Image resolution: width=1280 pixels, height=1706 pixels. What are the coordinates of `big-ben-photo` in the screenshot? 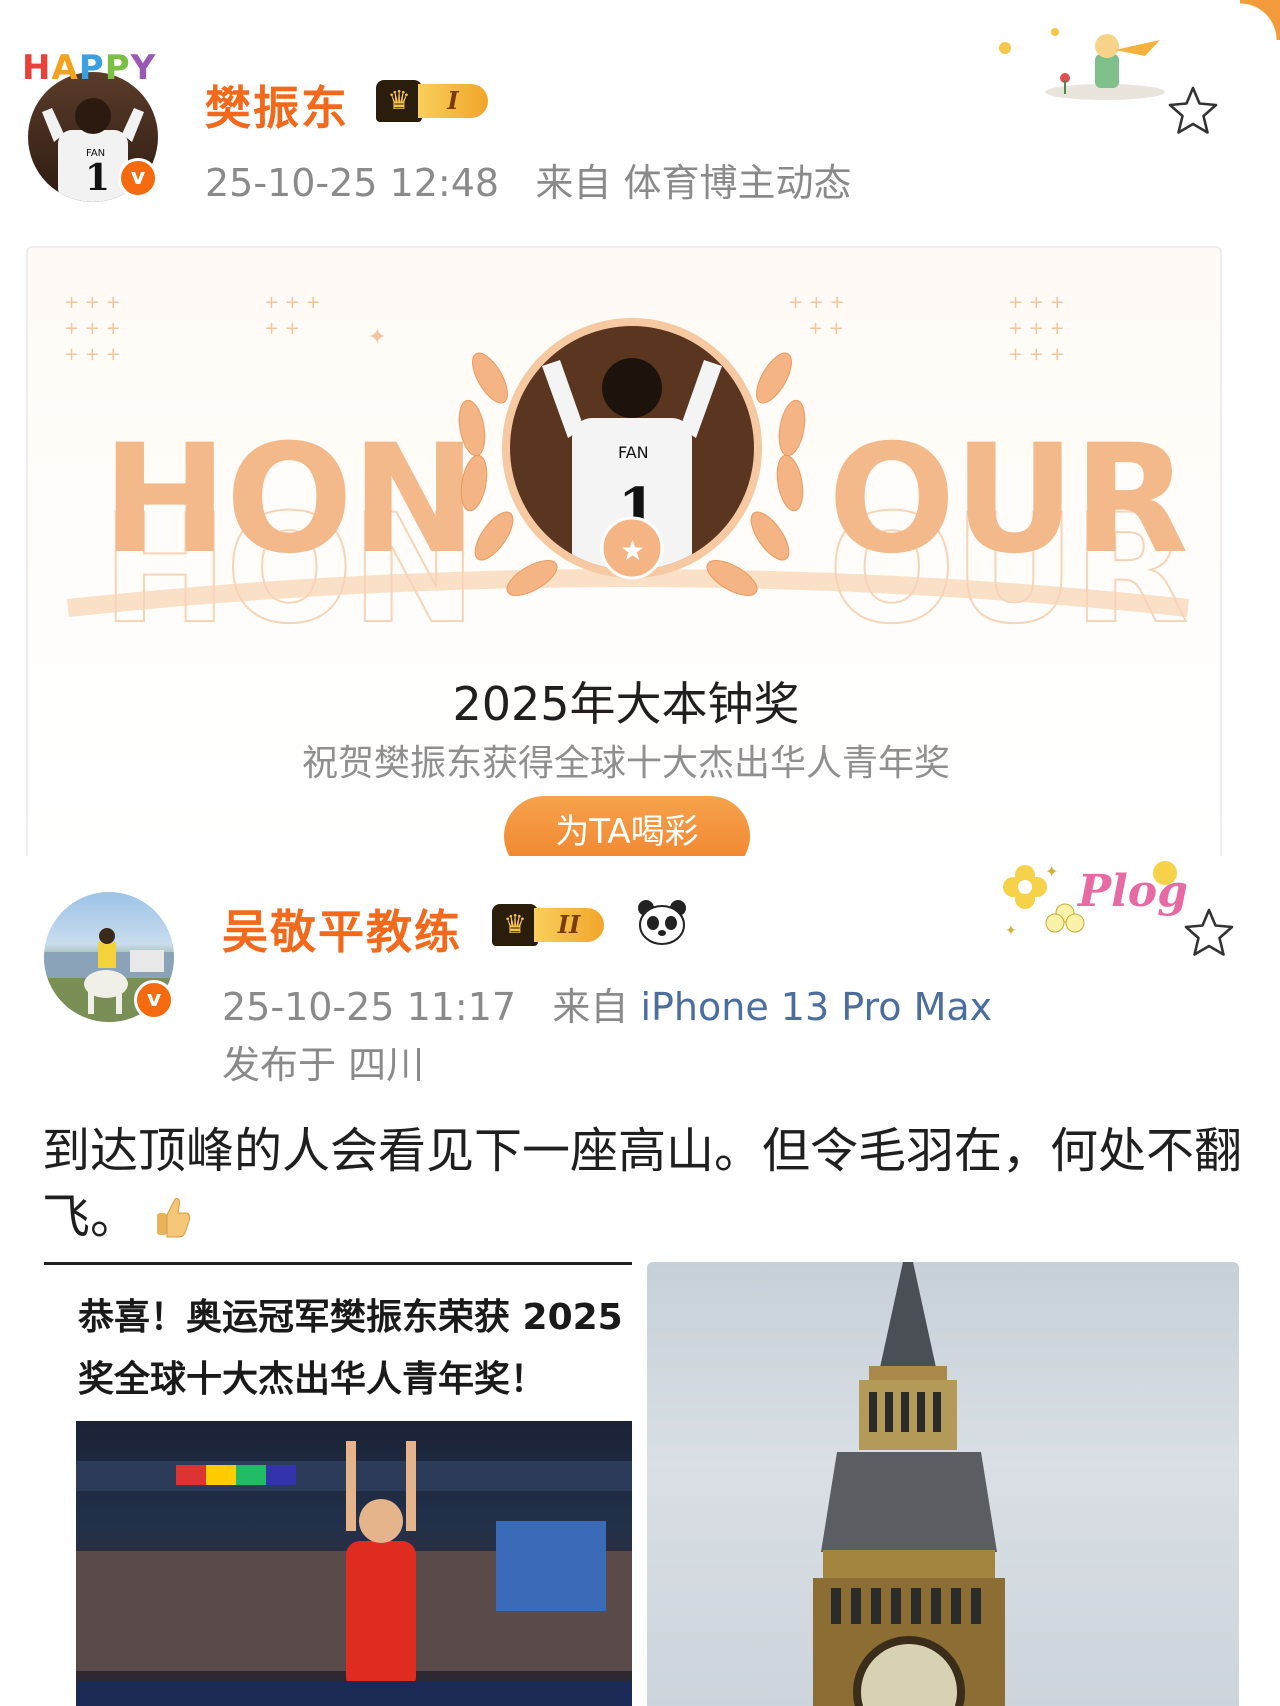 It's located at (909, 1484).